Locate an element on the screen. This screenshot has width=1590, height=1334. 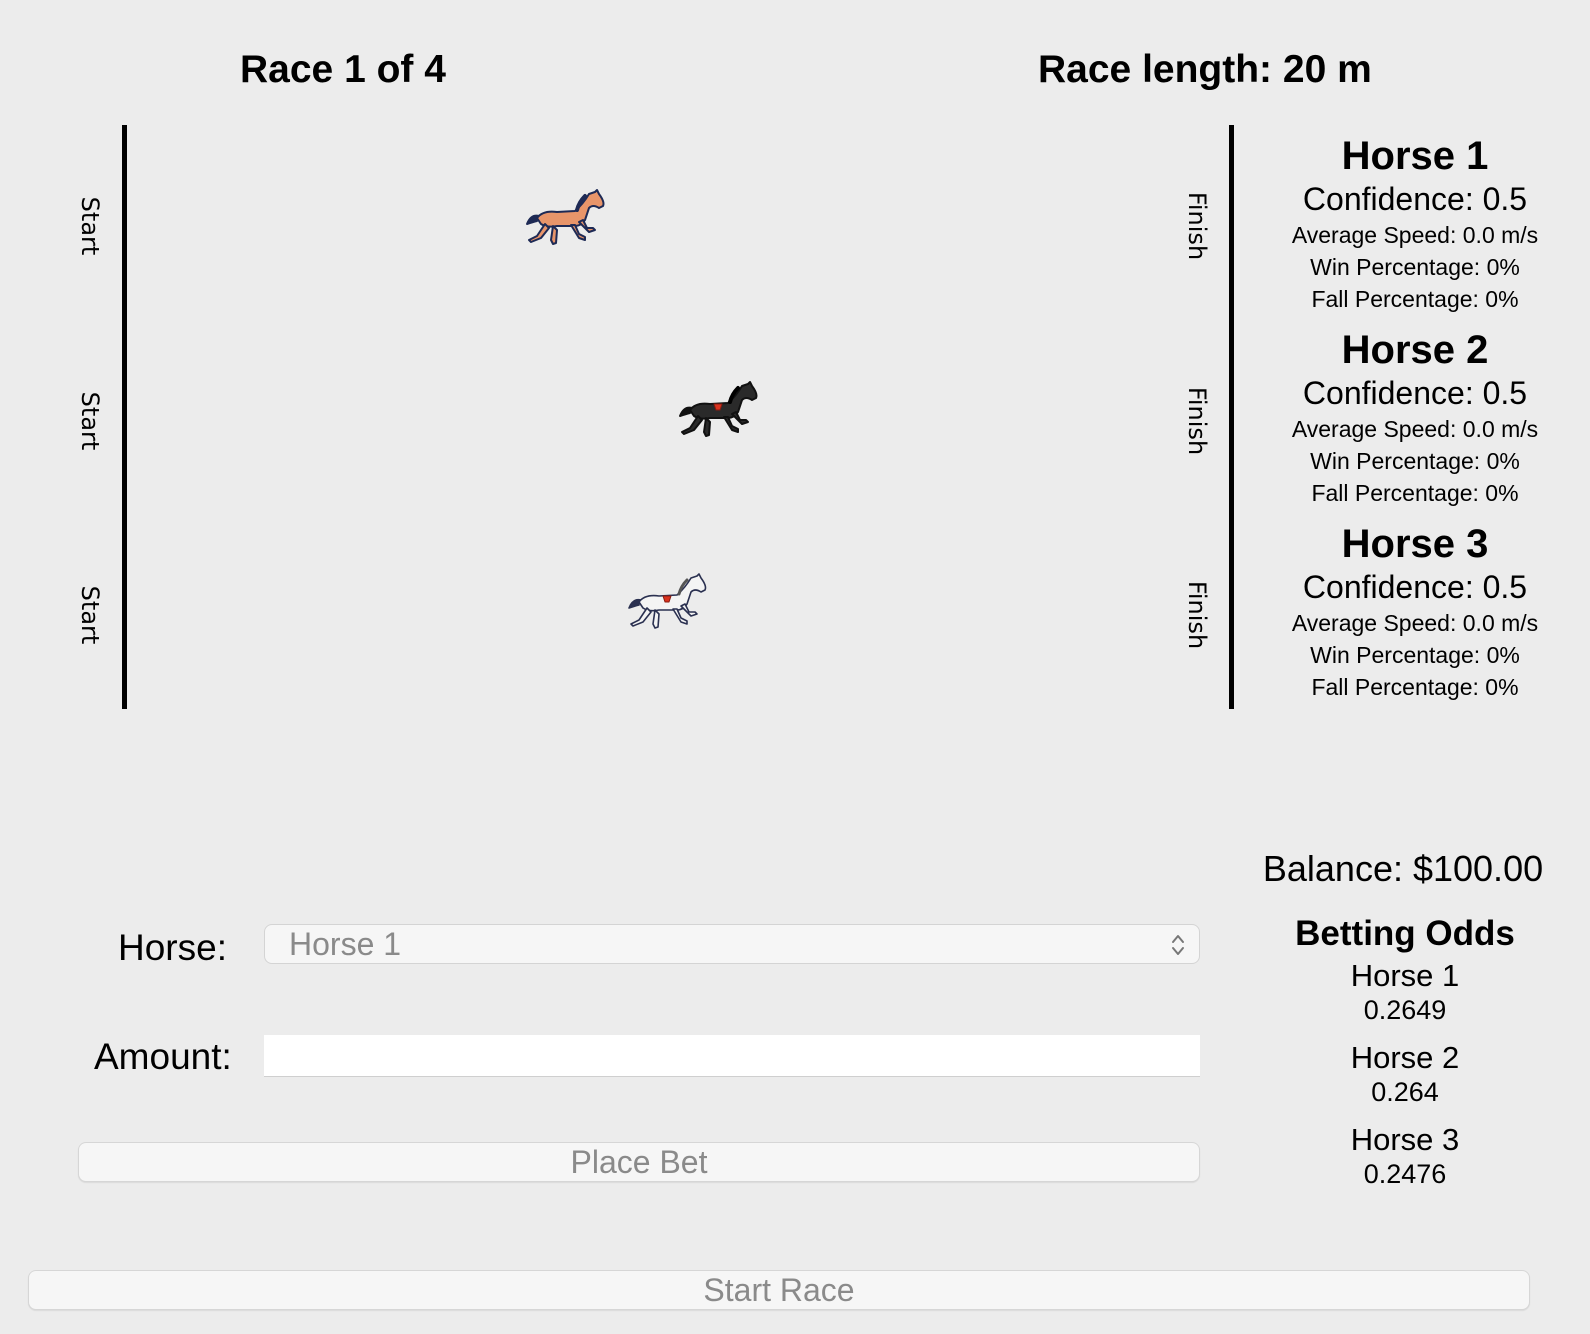
start-label-lane-2: Start is located at coordinates (90, 421).